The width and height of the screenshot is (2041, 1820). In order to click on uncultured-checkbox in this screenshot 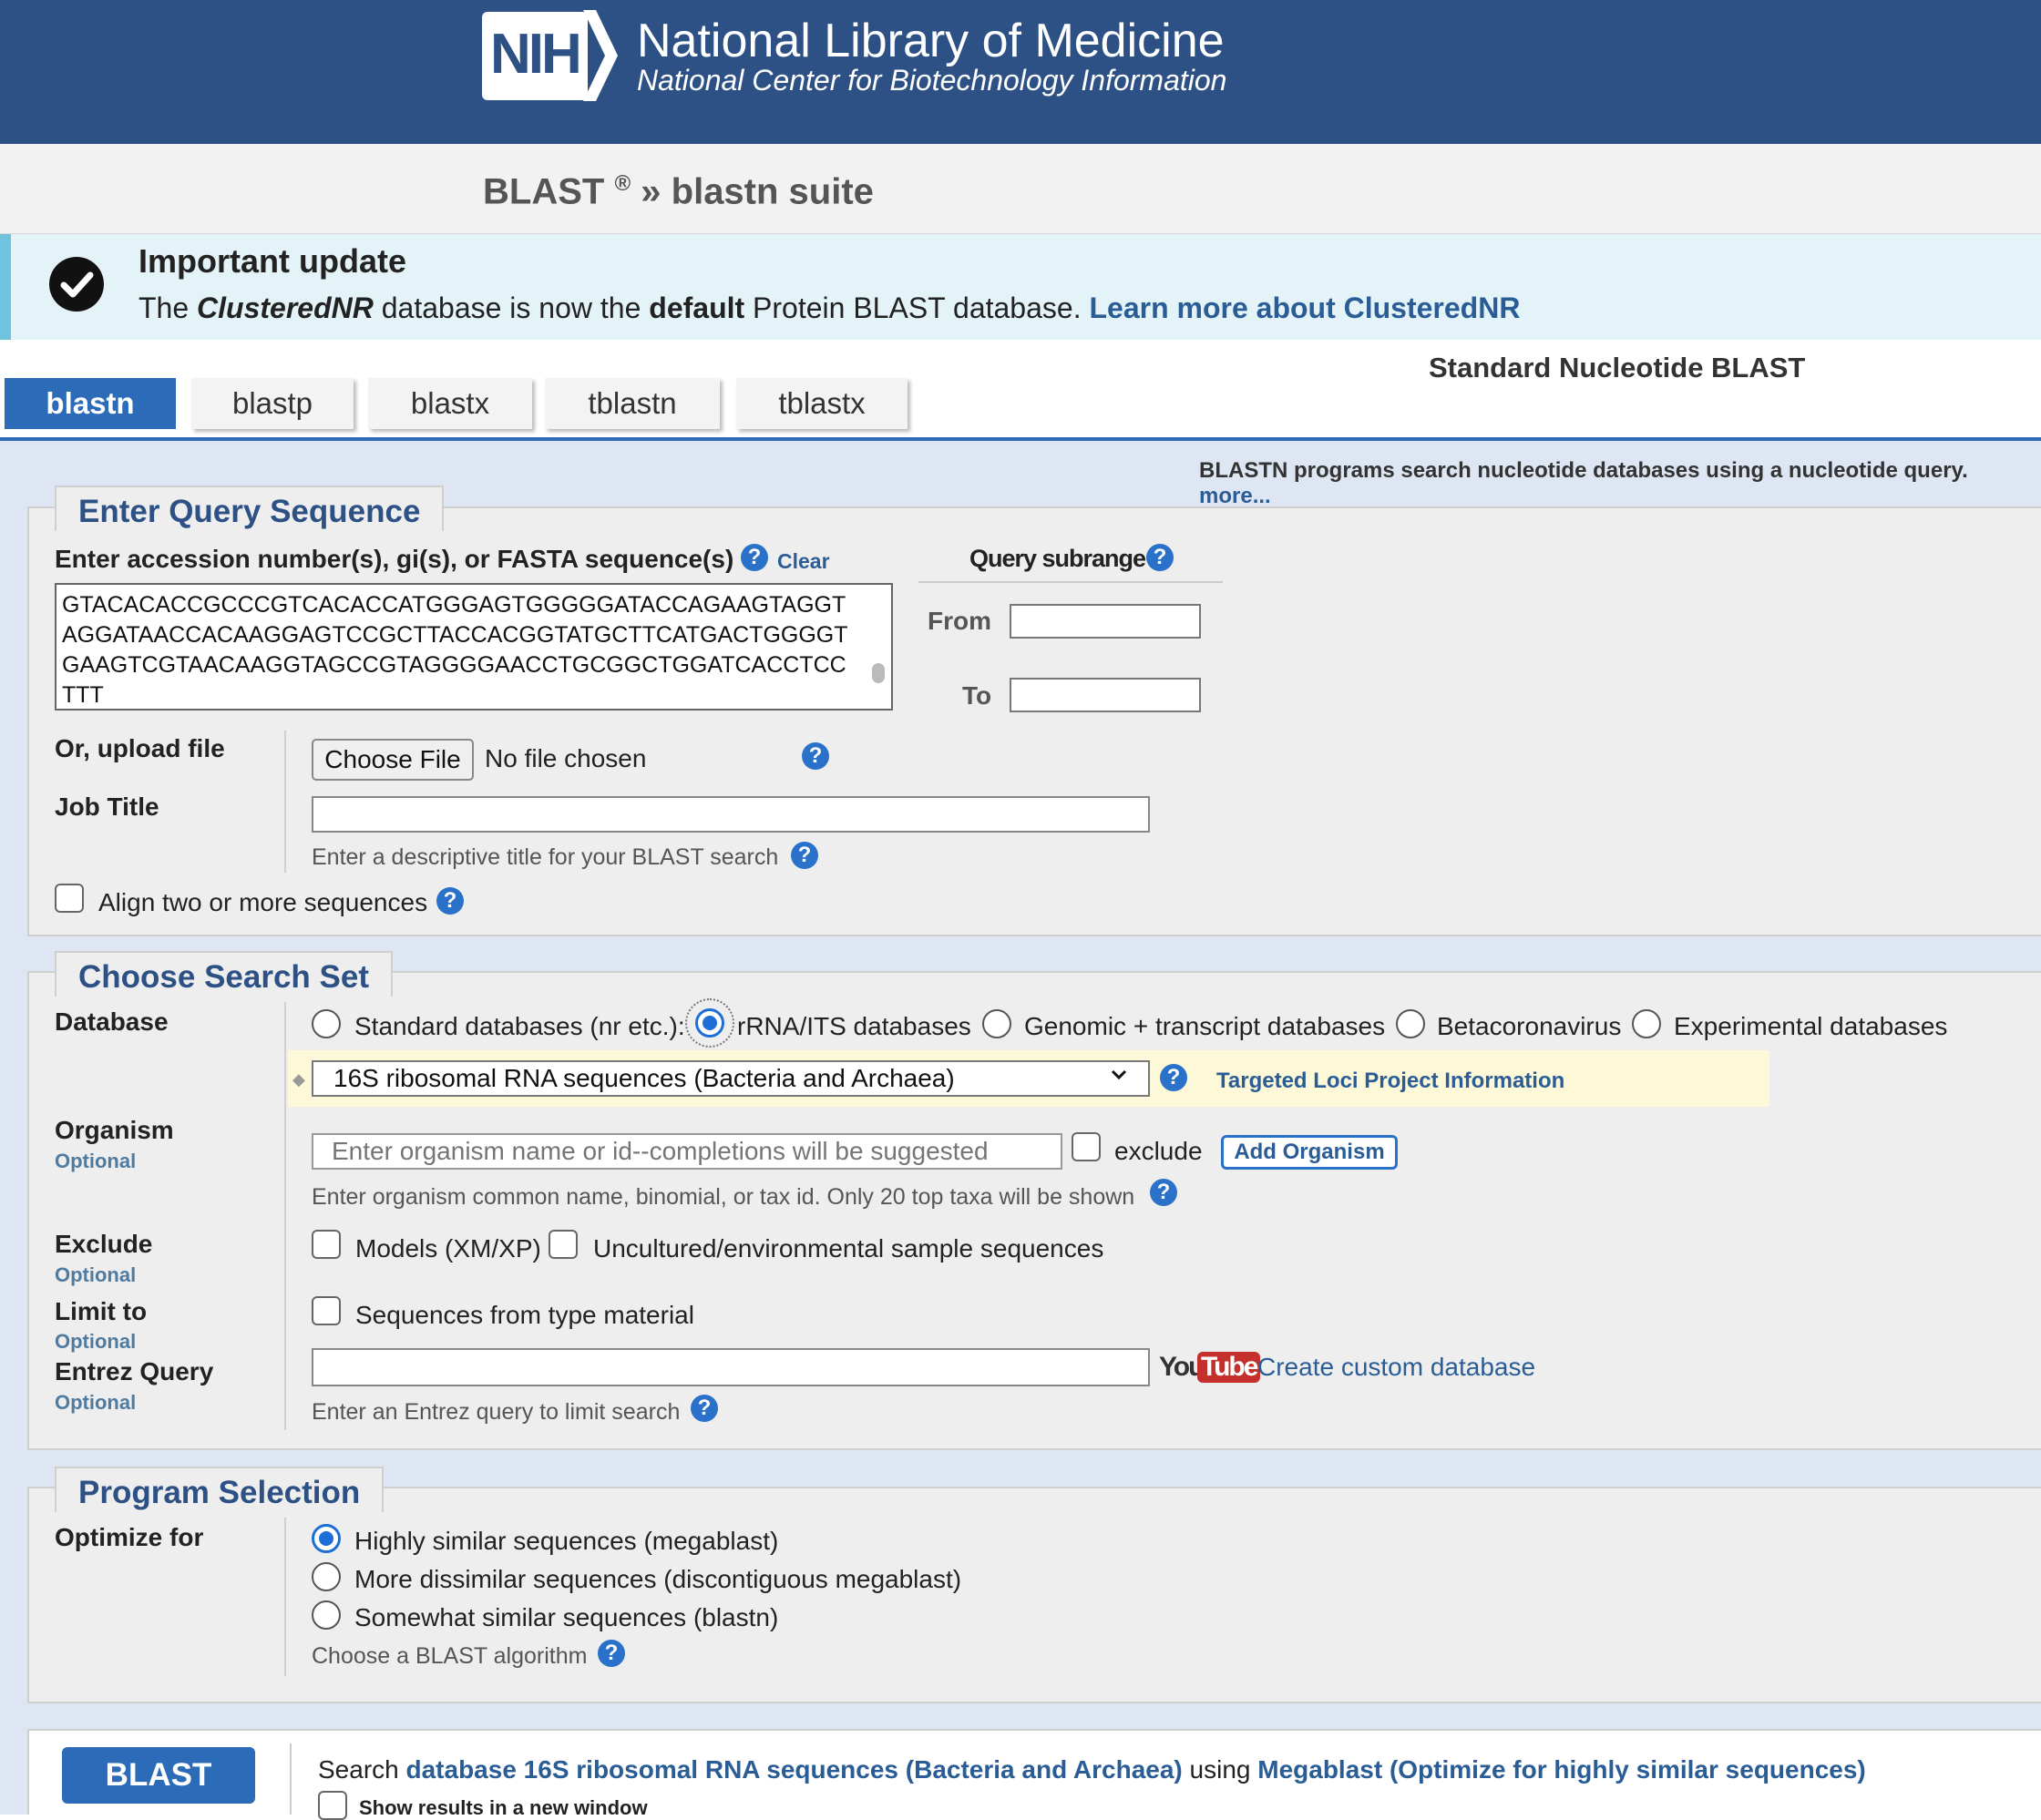, I will do `click(564, 1244)`.